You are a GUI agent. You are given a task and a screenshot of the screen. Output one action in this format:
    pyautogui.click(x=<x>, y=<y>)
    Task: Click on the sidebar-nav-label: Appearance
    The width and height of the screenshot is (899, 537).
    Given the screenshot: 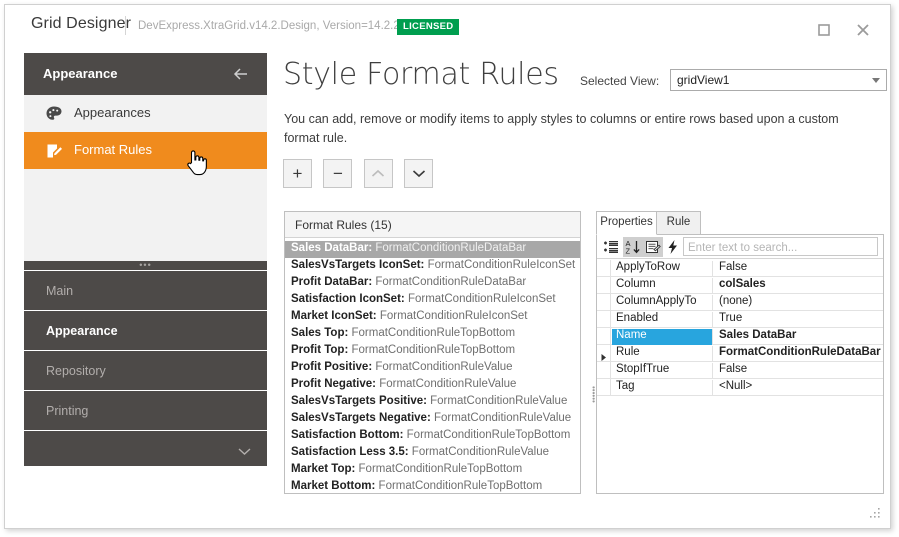 What is the action you would take?
    pyautogui.click(x=82, y=331)
    